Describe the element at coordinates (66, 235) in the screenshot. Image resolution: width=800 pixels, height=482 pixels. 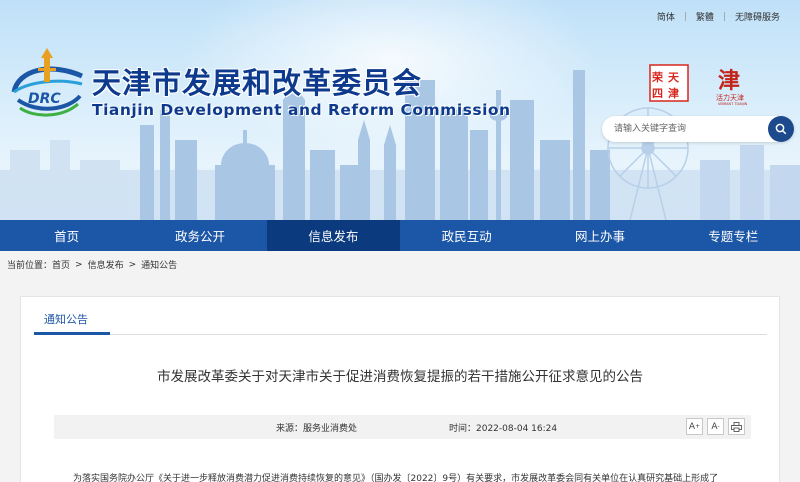
I see `nav-item-home: 首页` at that location.